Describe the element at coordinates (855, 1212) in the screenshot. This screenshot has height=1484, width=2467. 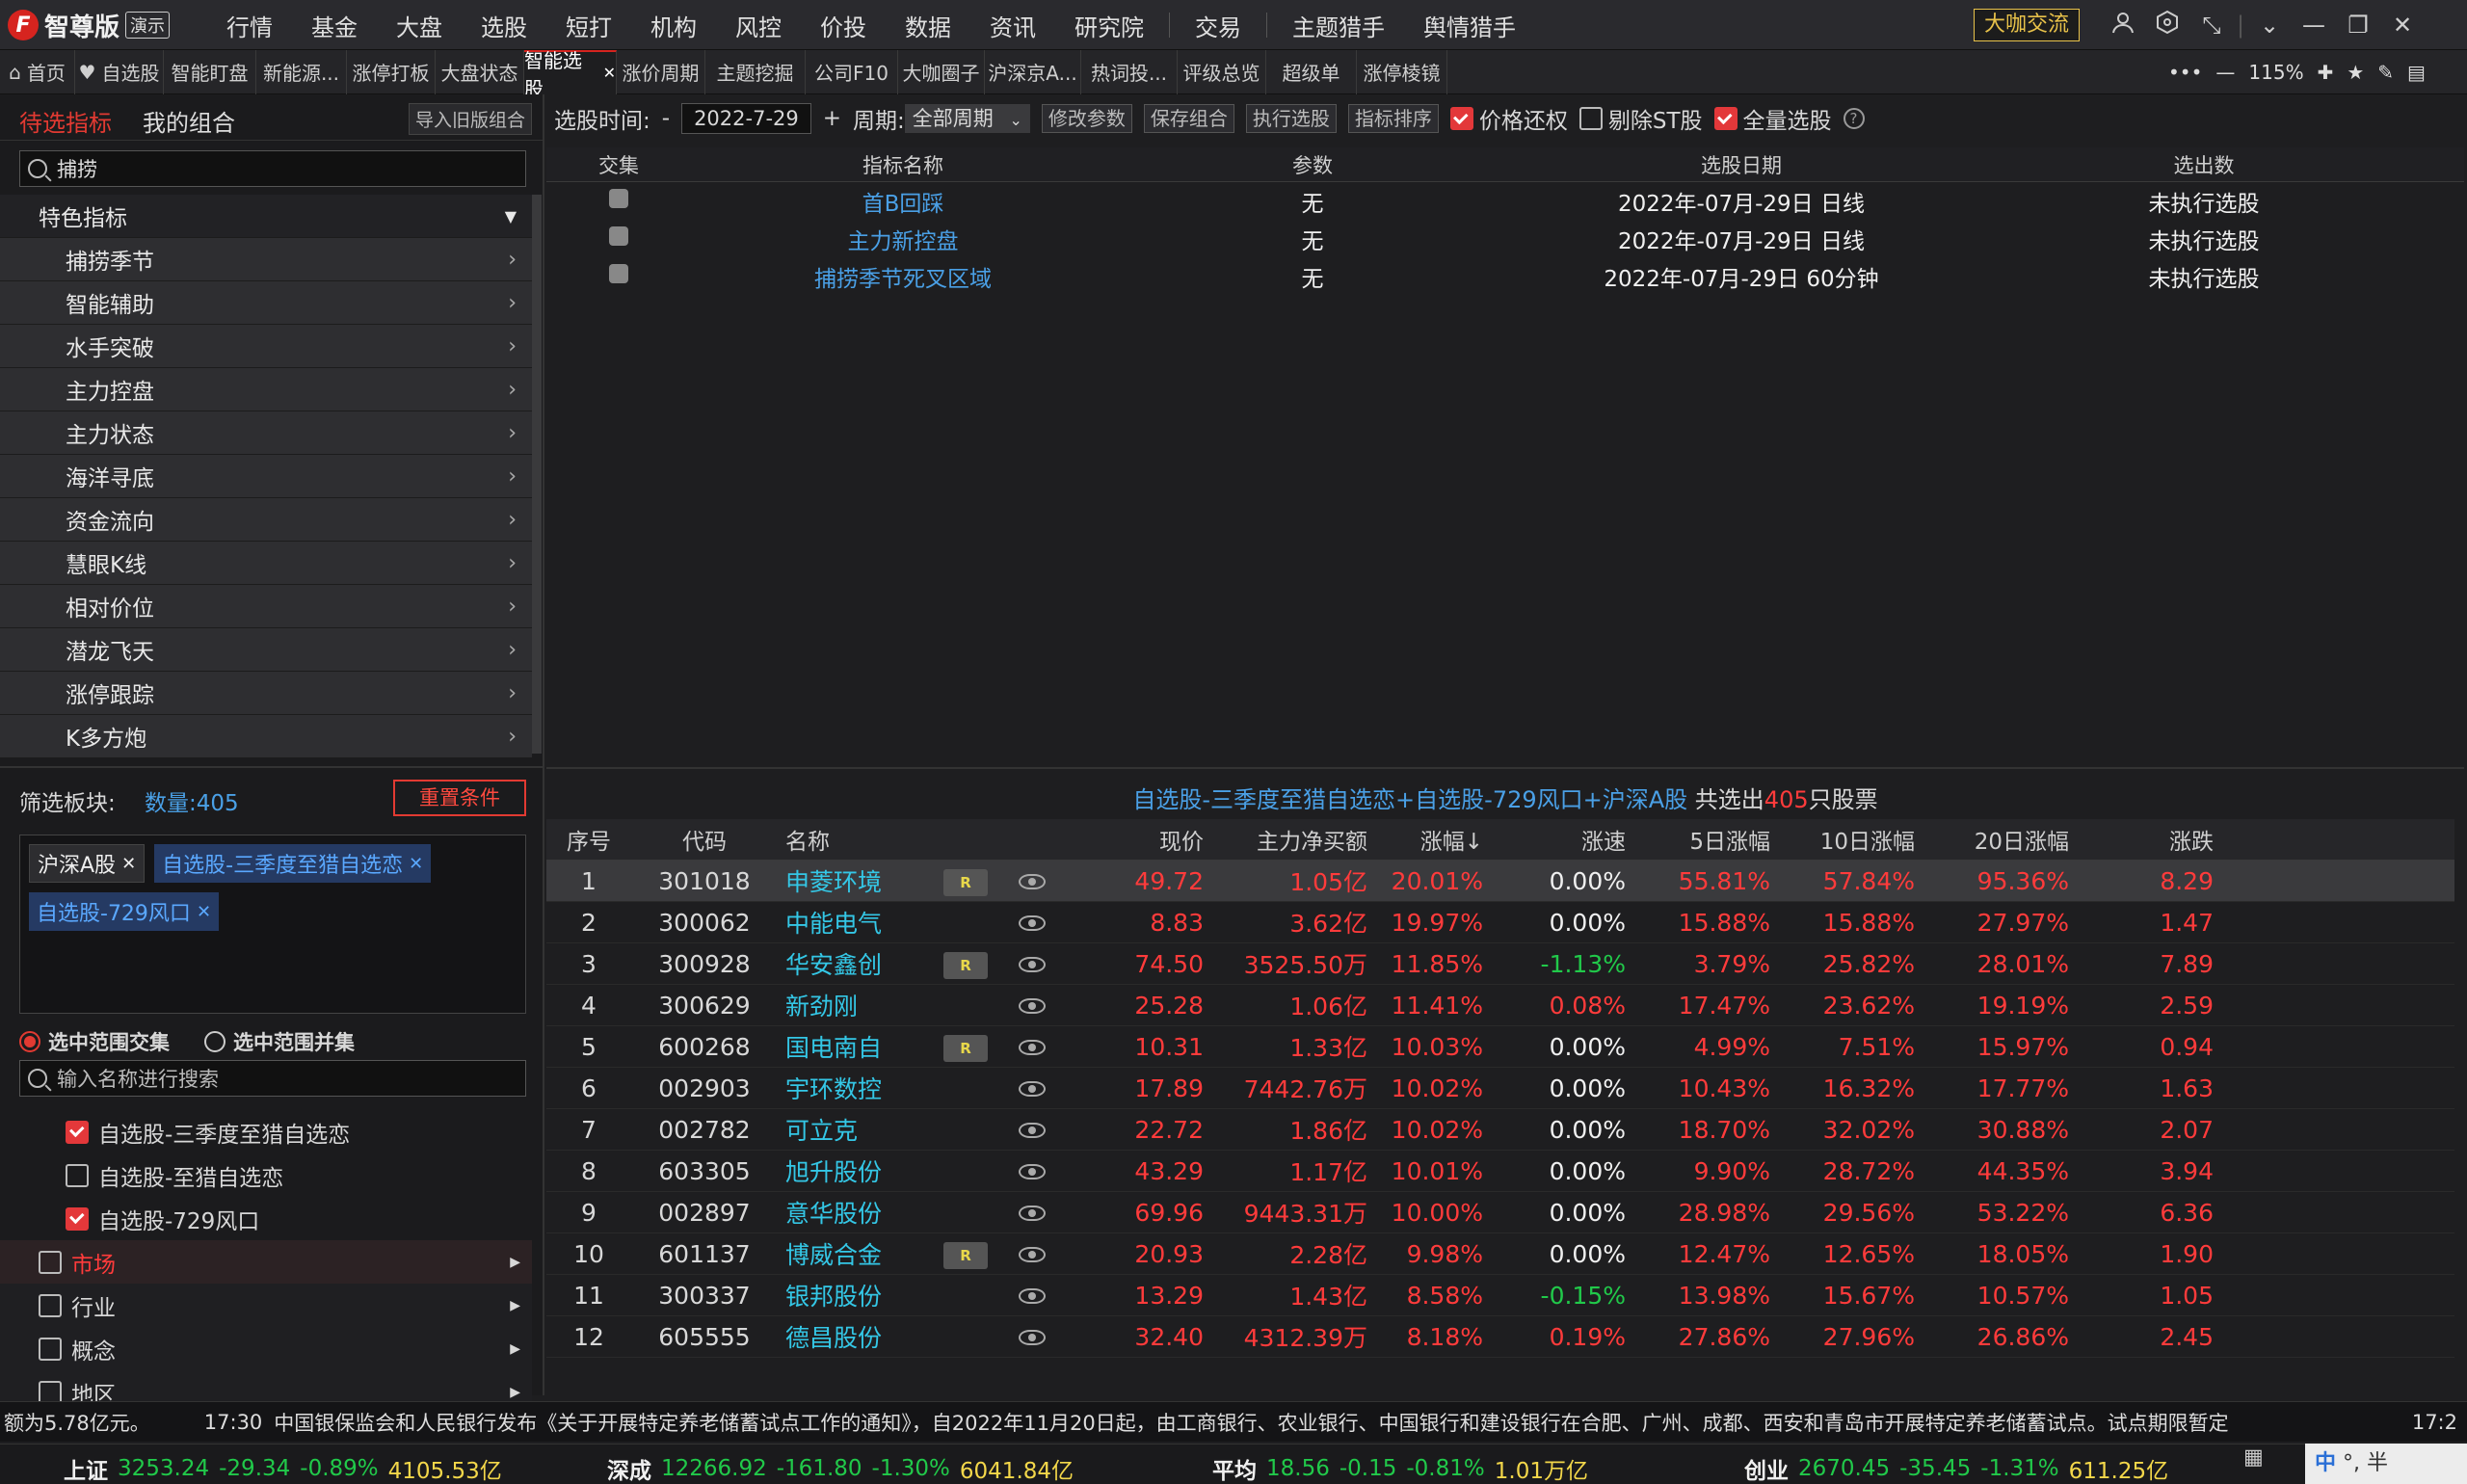
I see `stock-name: 意华股份` at that location.